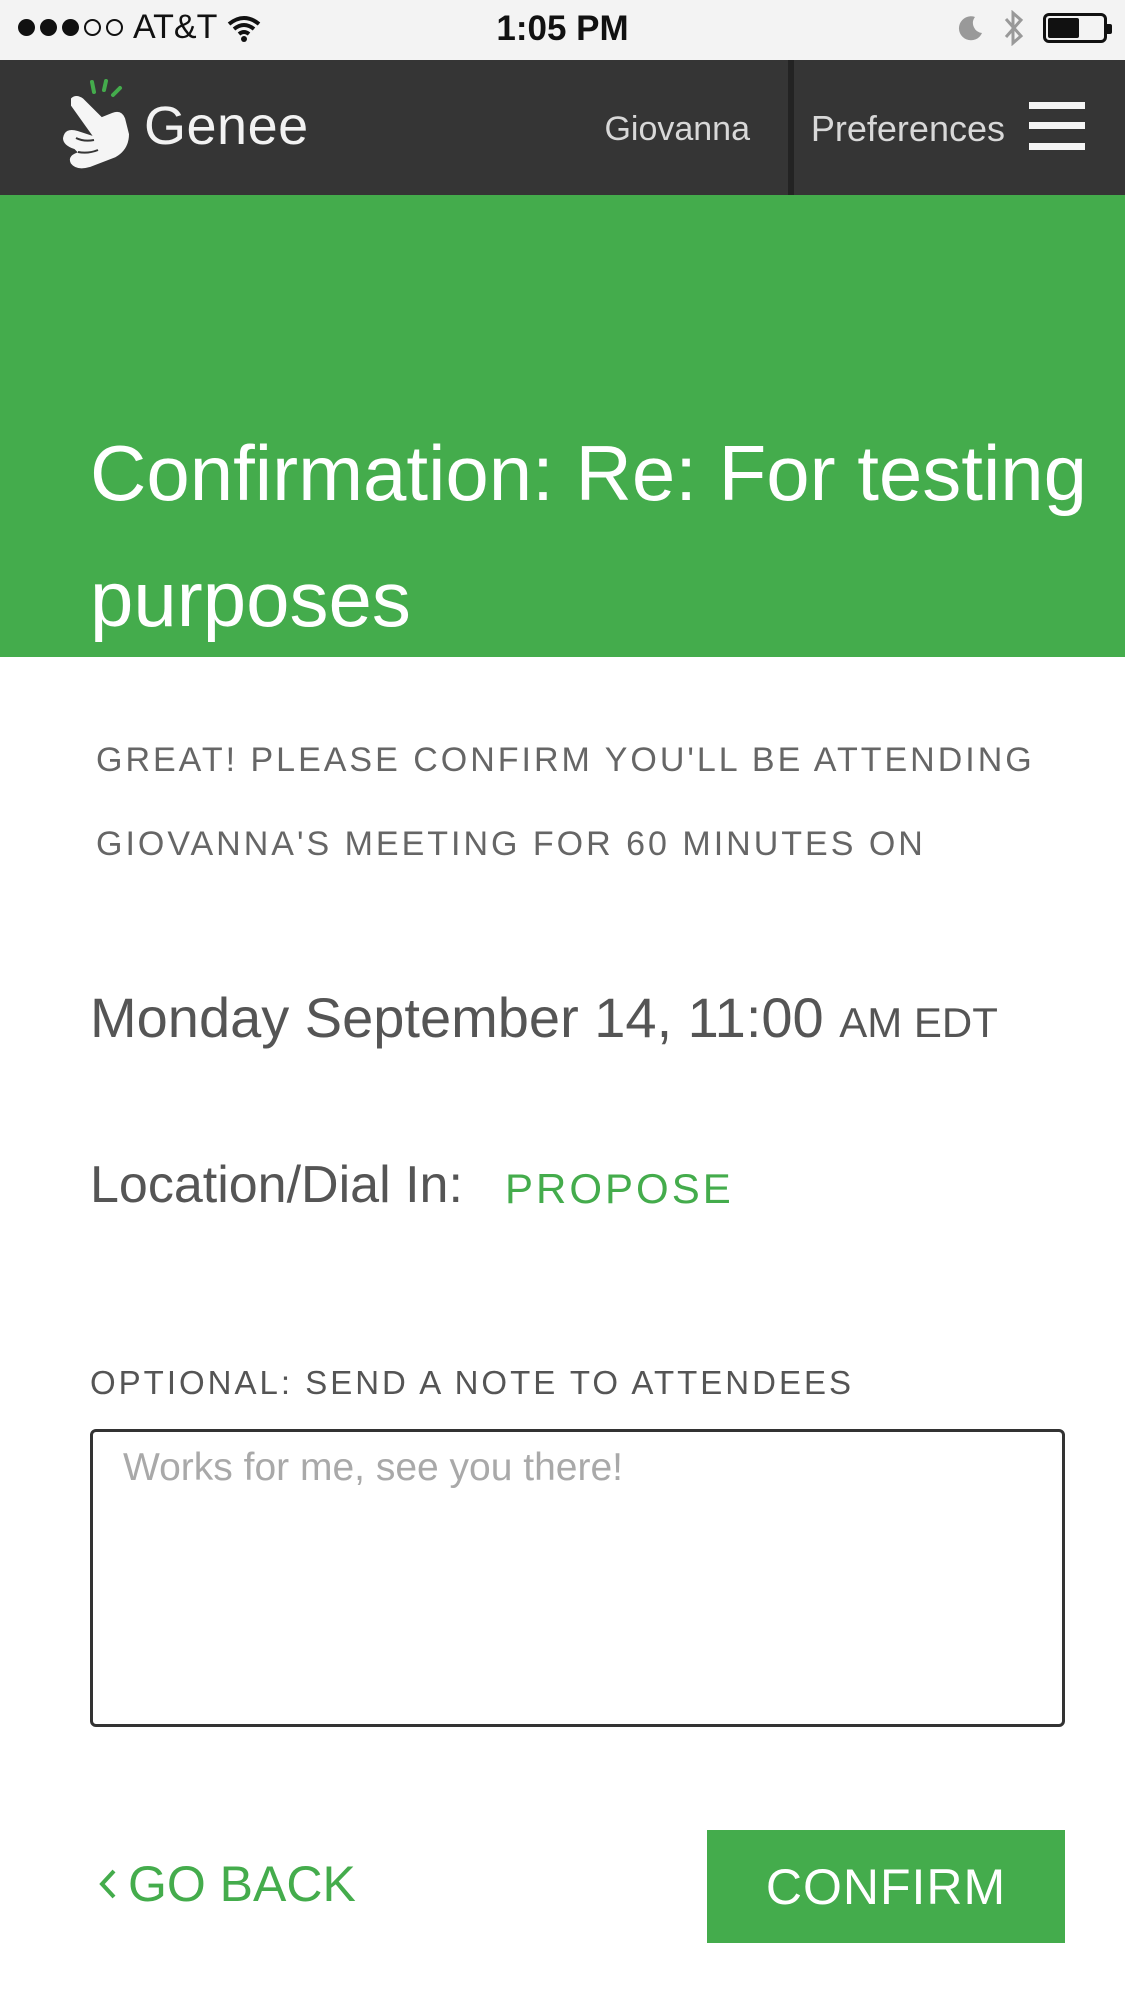 The image size is (1125, 2001). Describe the element at coordinates (677, 129) in the screenshot. I see `nav-user-link: Giovanna` at that location.